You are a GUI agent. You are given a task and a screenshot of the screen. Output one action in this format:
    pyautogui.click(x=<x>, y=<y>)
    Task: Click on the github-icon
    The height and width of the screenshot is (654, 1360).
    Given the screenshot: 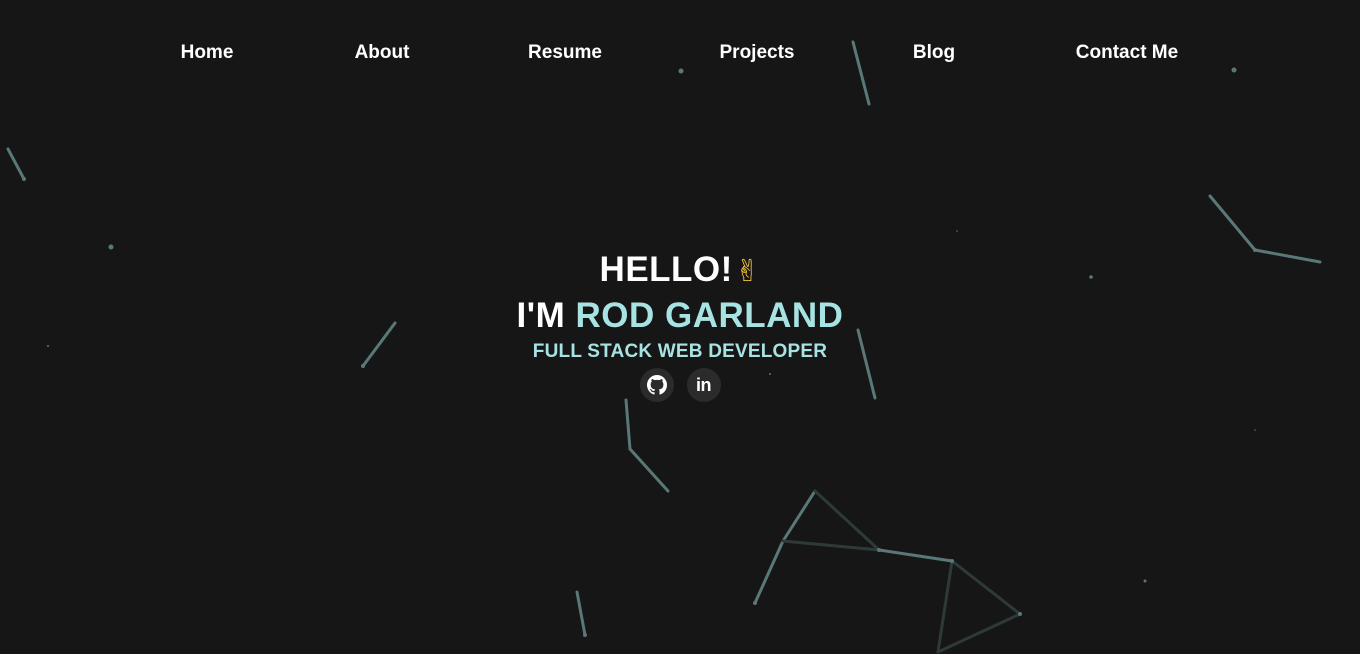 What is the action you would take?
    pyautogui.click(x=656, y=385)
    